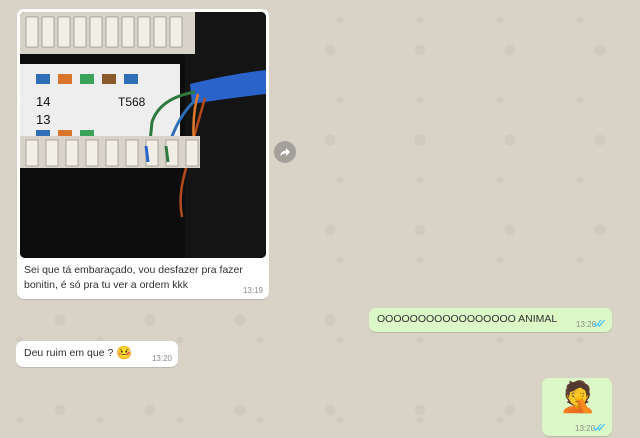 Image resolution: width=640 pixels, height=438 pixels. Describe the element at coordinates (578, 397) in the screenshot. I see `facepalm-emoji: 🤦` at that location.